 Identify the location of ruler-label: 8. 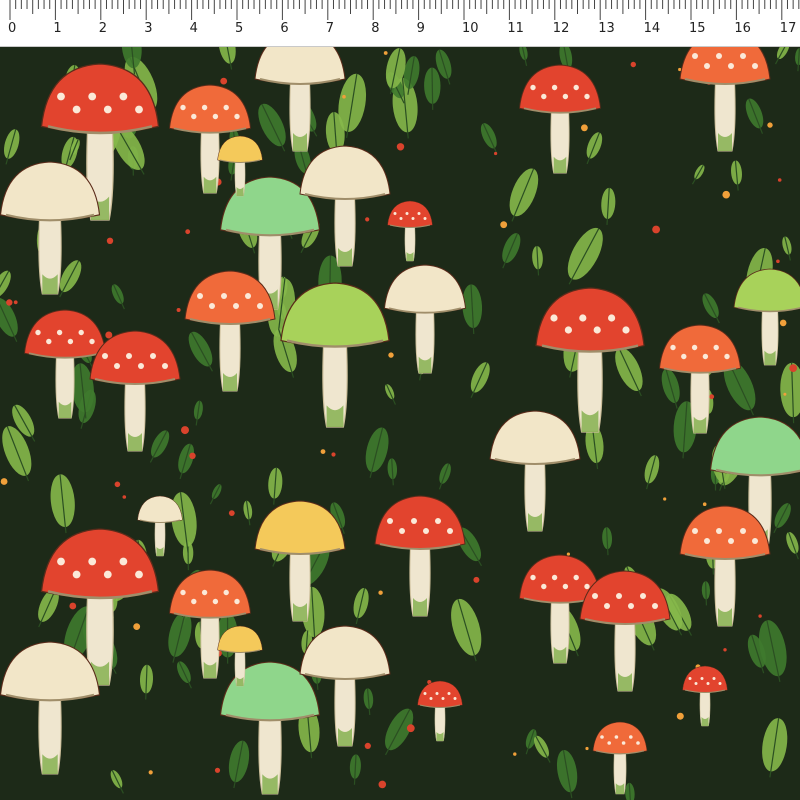
(375, 28).